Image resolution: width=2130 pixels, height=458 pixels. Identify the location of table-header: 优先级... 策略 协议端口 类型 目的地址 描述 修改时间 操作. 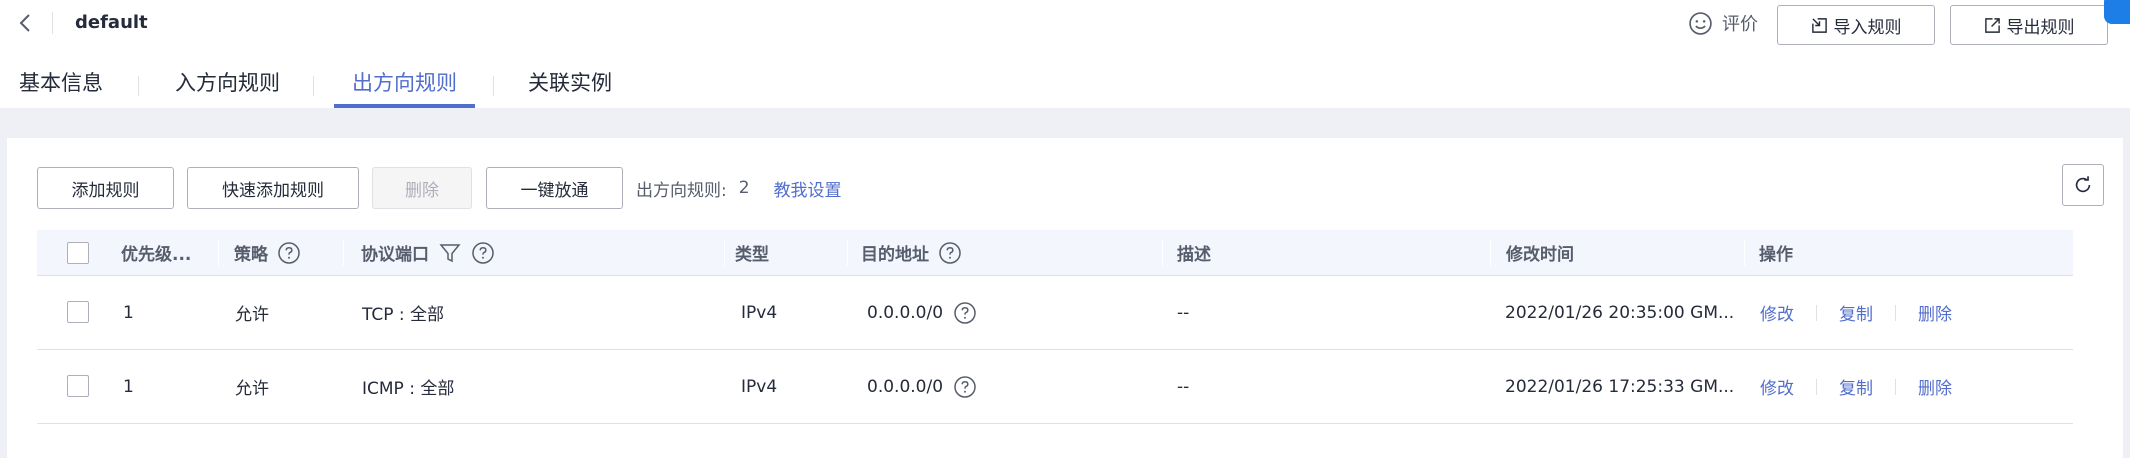
(1055, 253).